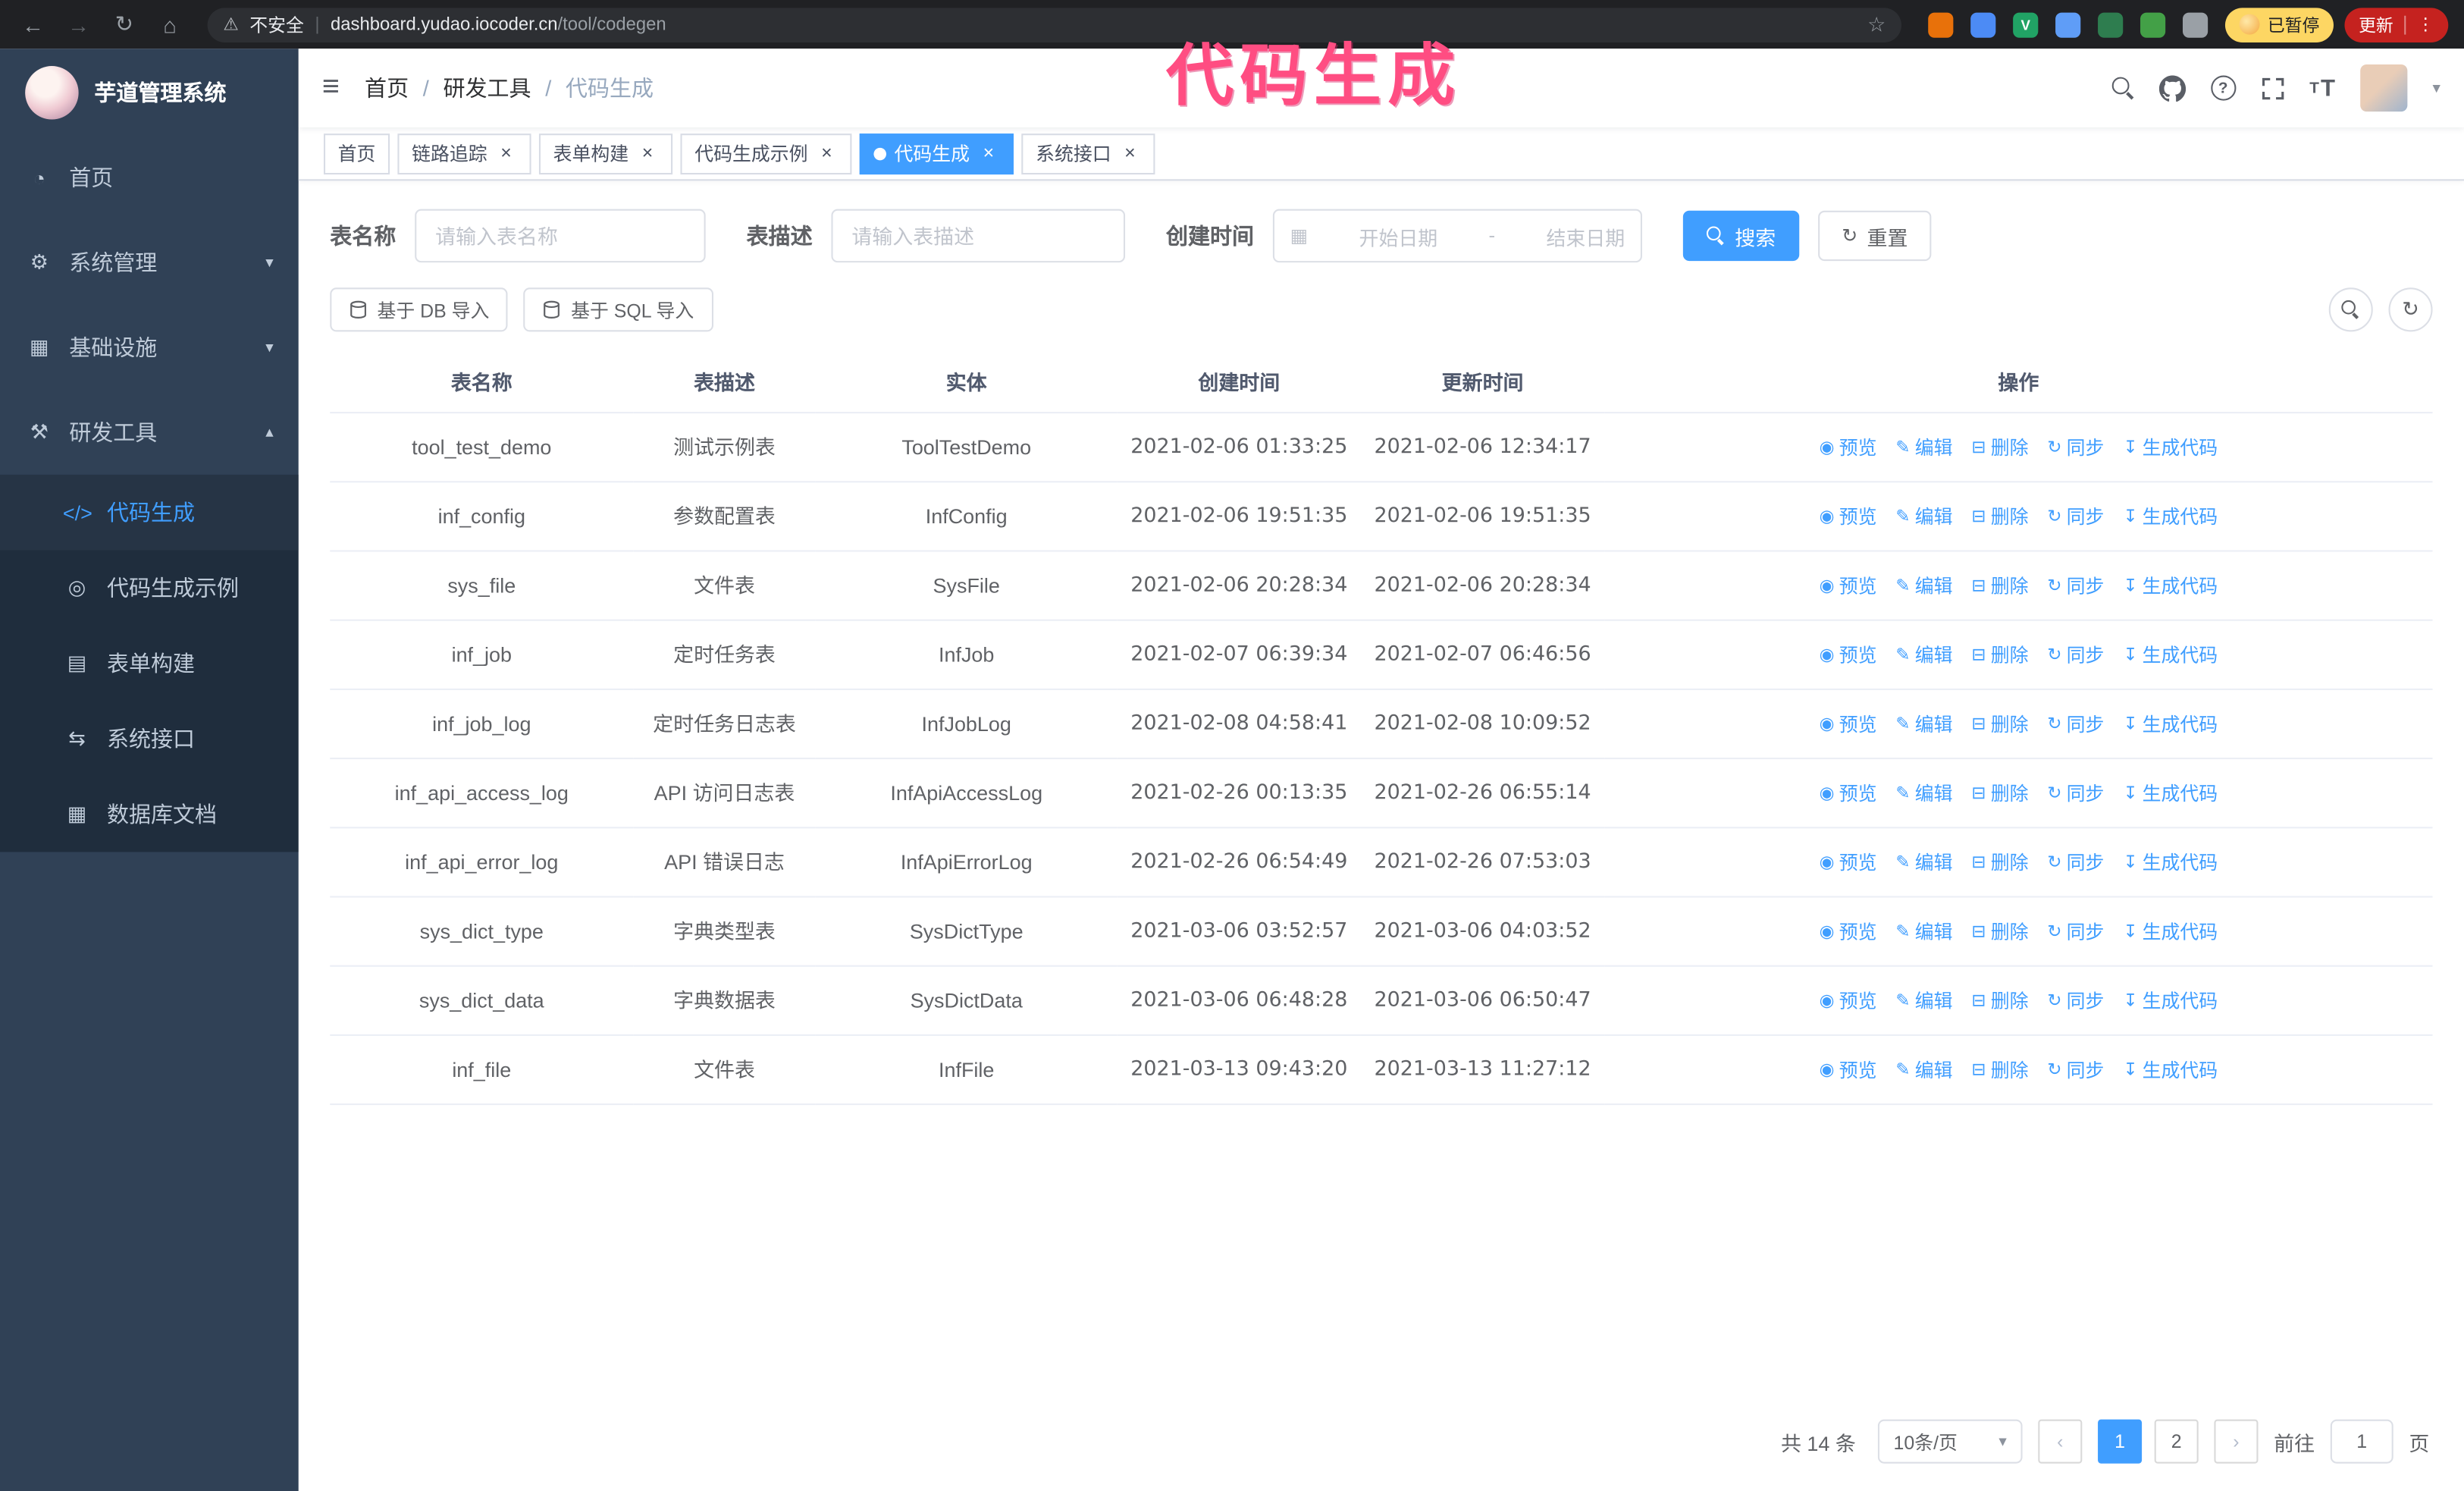 The image size is (2464, 1491). Describe the element at coordinates (1457, 236) in the screenshot. I see `date-range-picker: ▦ 开始日期 - 结束日期` at that location.